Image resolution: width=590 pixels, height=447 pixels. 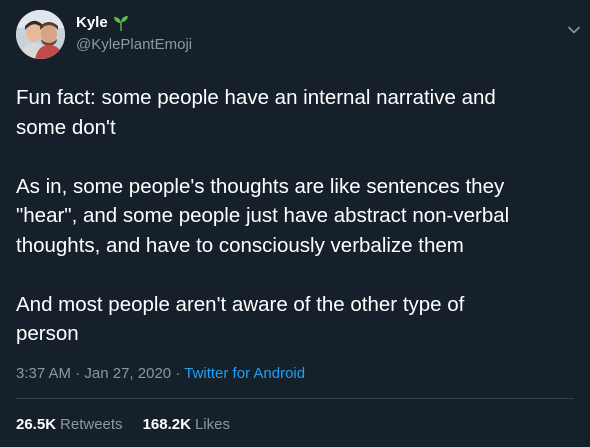 What do you see at coordinates (166, 424) in the screenshot?
I see `likes-count: 168.2K` at bounding box center [166, 424].